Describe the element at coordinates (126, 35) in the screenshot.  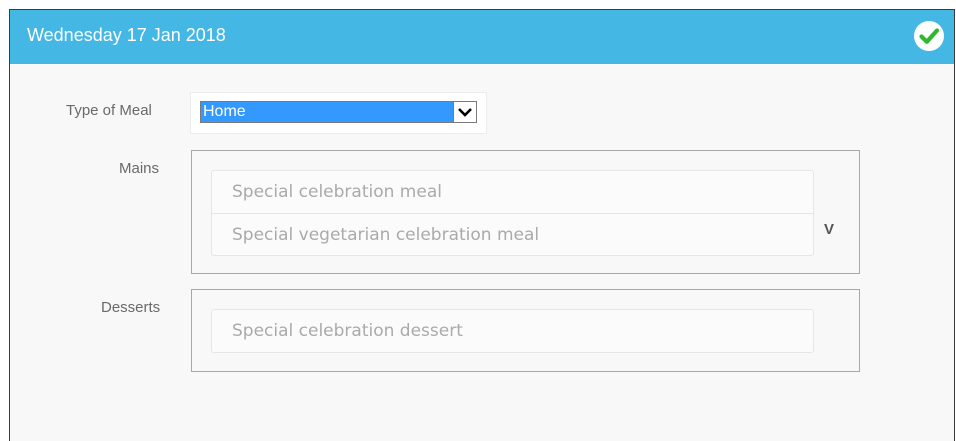
I see `day-title: Wednesday 17 Jan 2018` at that location.